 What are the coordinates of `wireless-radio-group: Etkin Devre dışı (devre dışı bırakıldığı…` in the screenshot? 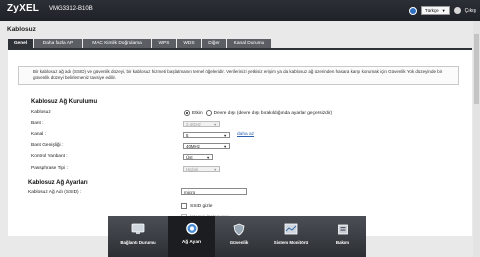 It's located at (258, 113).